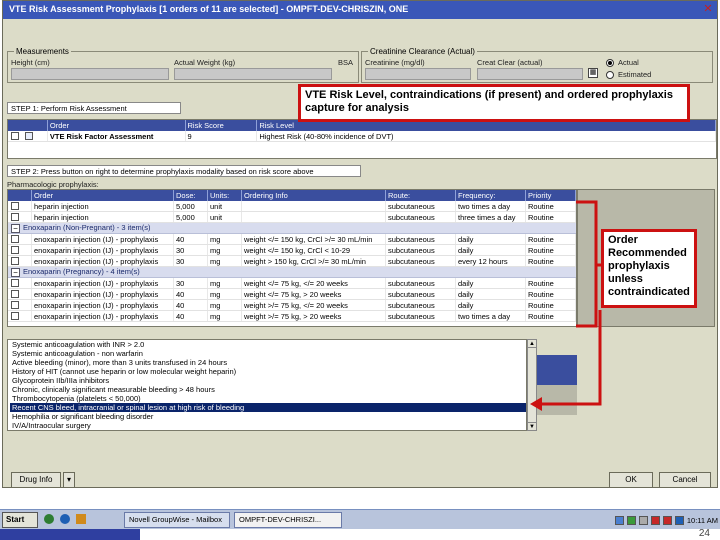 The width and height of the screenshot is (720, 540). What do you see at coordinates (685, 480) in the screenshot?
I see `cancel-button: Cancel` at bounding box center [685, 480].